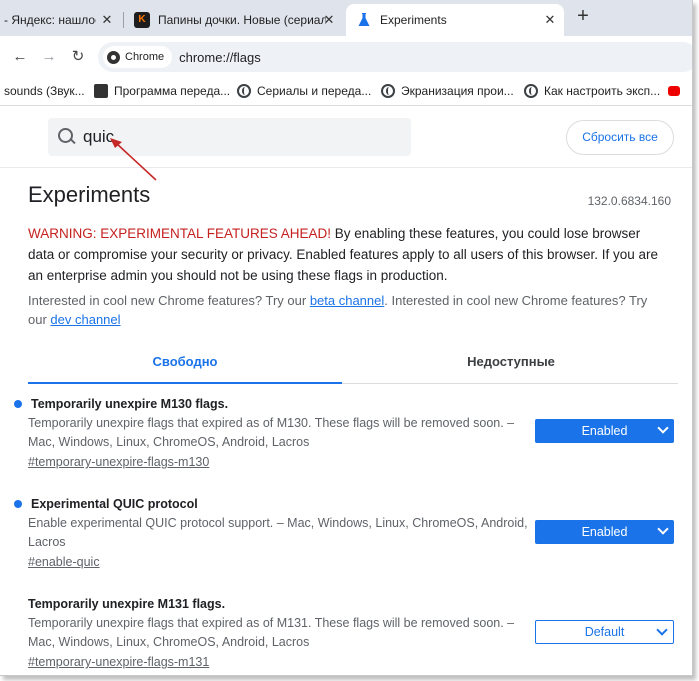  I want to click on chip-label: Chrome, so click(145, 57).